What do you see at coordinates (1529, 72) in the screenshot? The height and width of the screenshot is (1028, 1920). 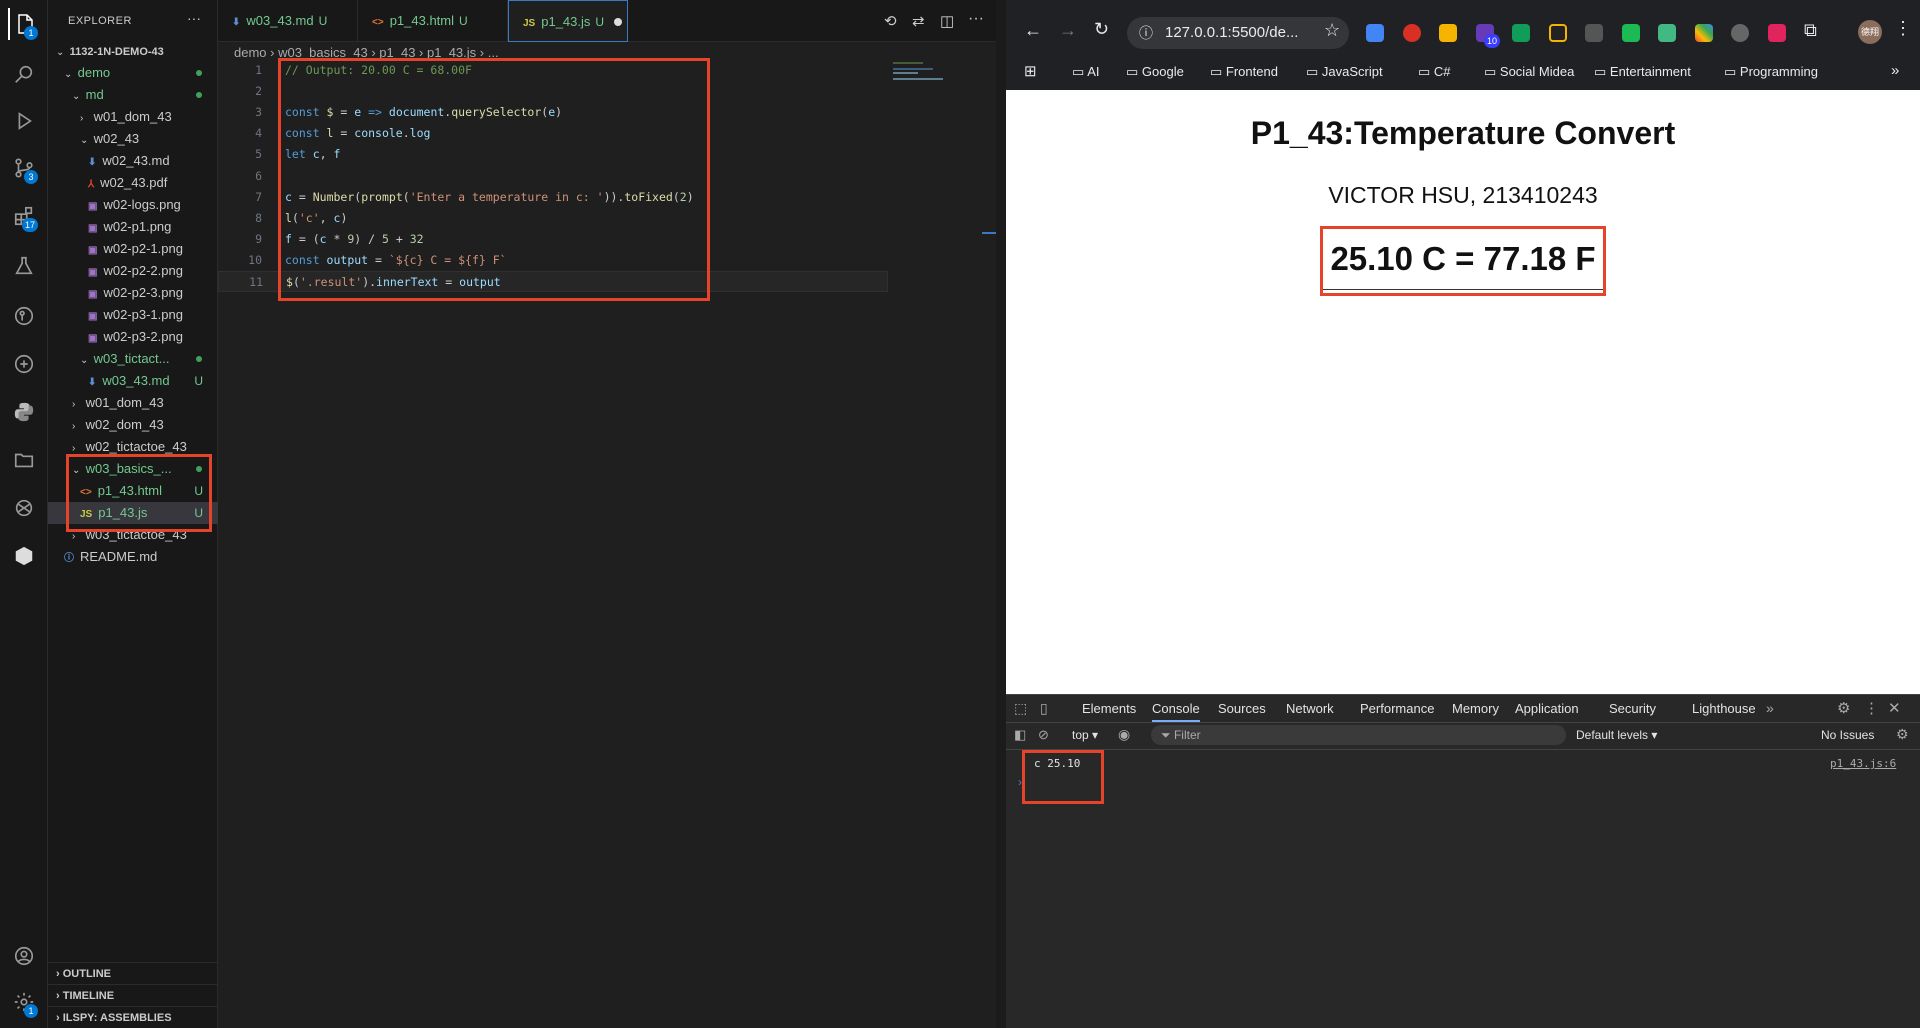 I see `bookmark-folder: ▭ Social Midea` at bounding box center [1529, 72].